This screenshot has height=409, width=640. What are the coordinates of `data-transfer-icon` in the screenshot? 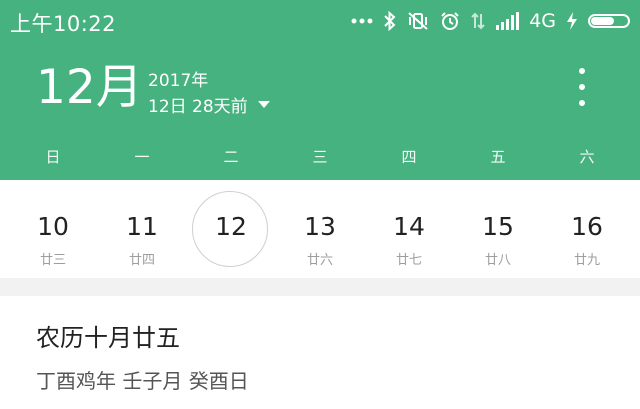 It's located at (478, 21).